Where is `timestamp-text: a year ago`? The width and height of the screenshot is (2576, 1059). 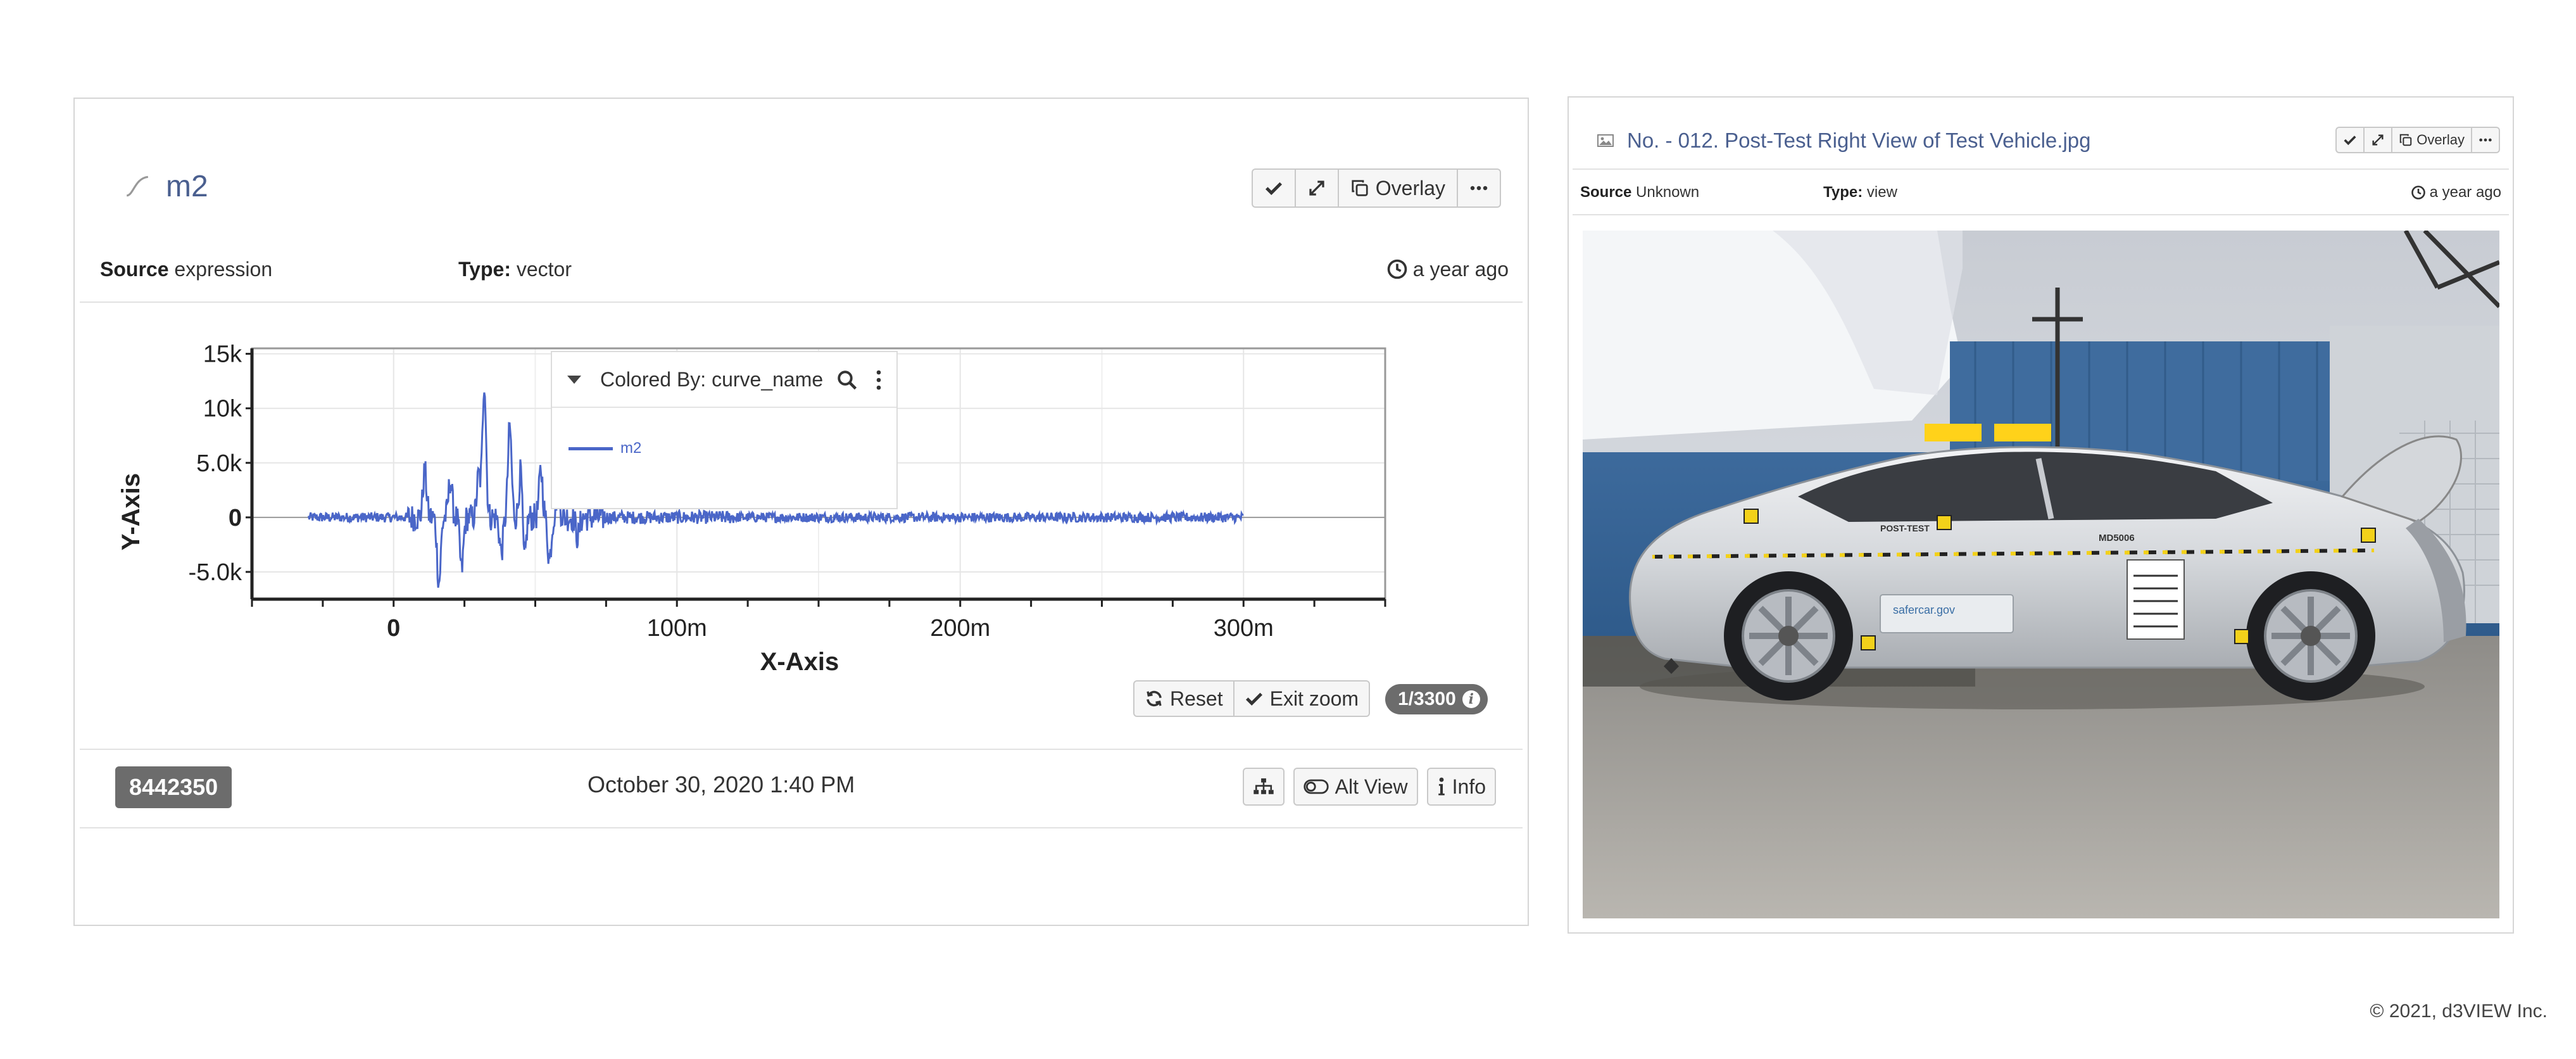 timestamp-text: a year ago is located at coordinates (2465, 193).